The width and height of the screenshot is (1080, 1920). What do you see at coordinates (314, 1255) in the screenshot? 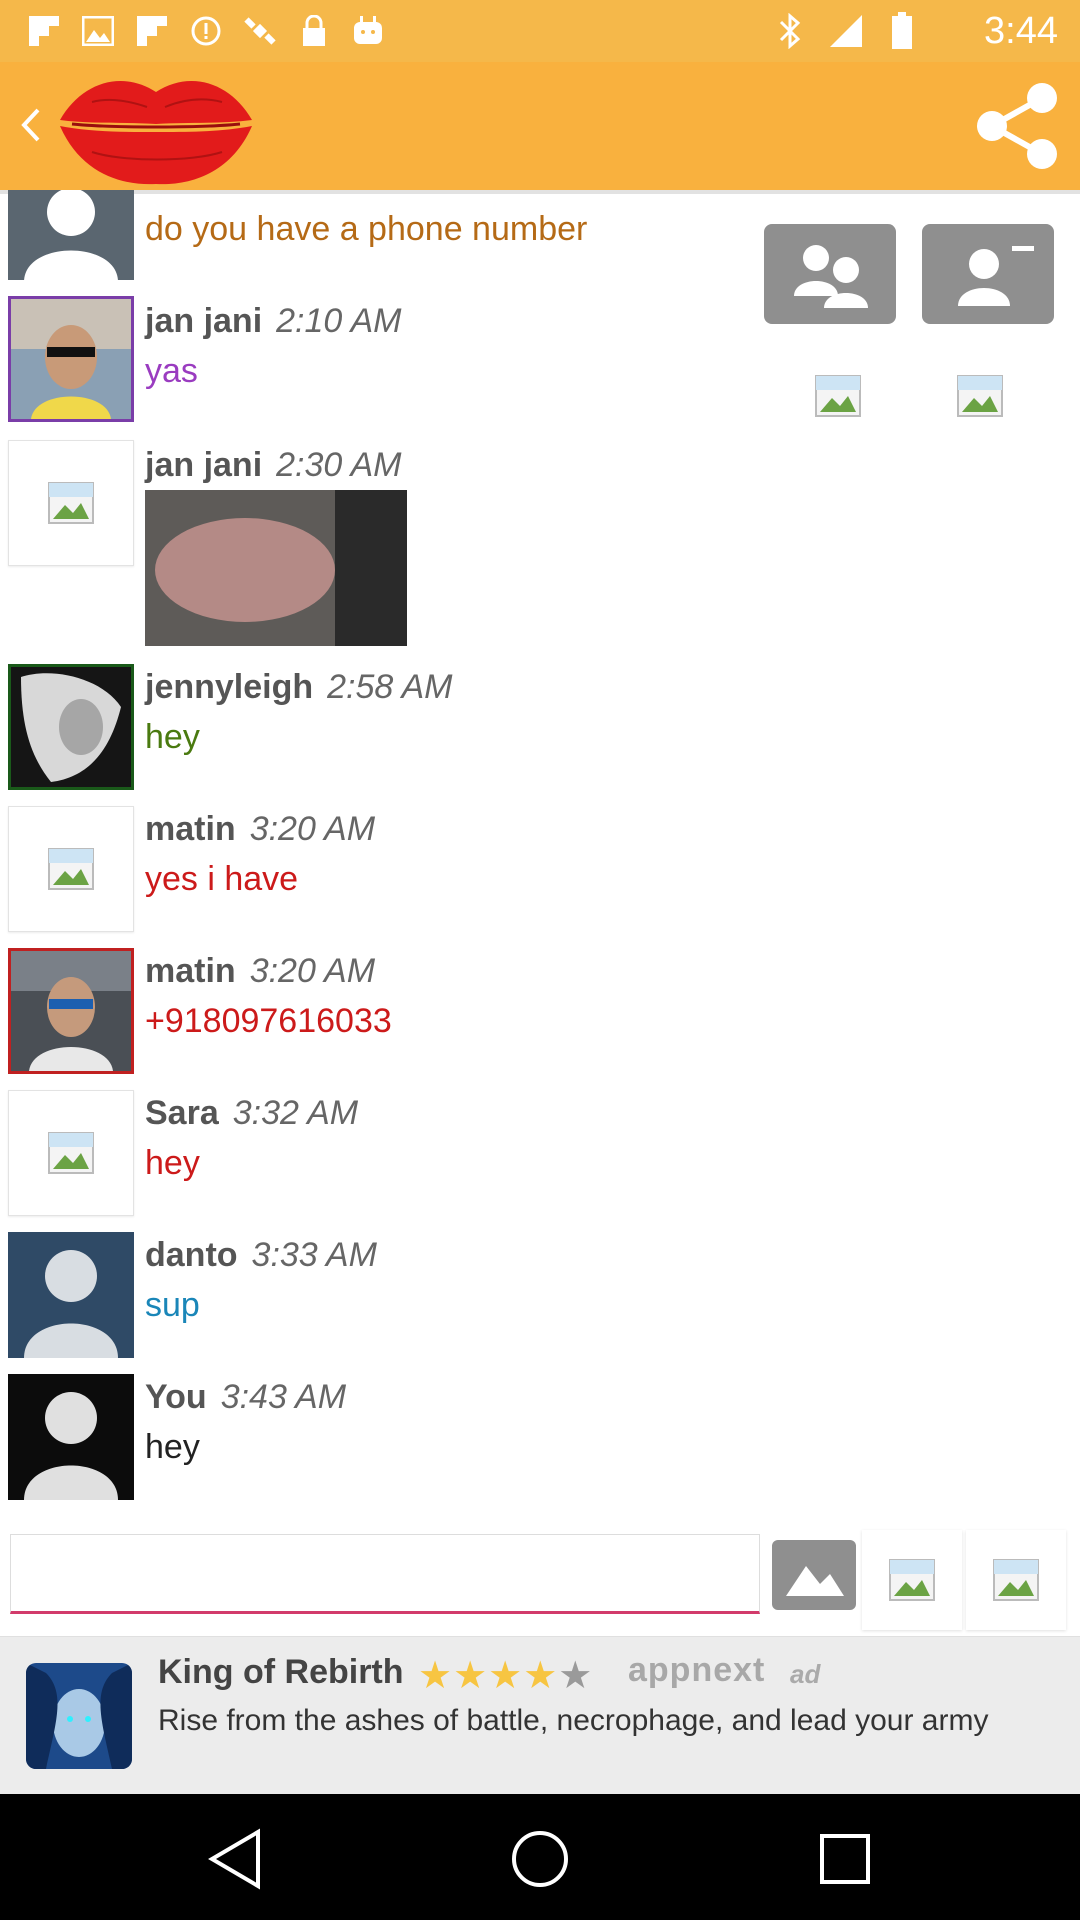
I see `message-time: 3:33 AM` at bounding box center [314, 1255].